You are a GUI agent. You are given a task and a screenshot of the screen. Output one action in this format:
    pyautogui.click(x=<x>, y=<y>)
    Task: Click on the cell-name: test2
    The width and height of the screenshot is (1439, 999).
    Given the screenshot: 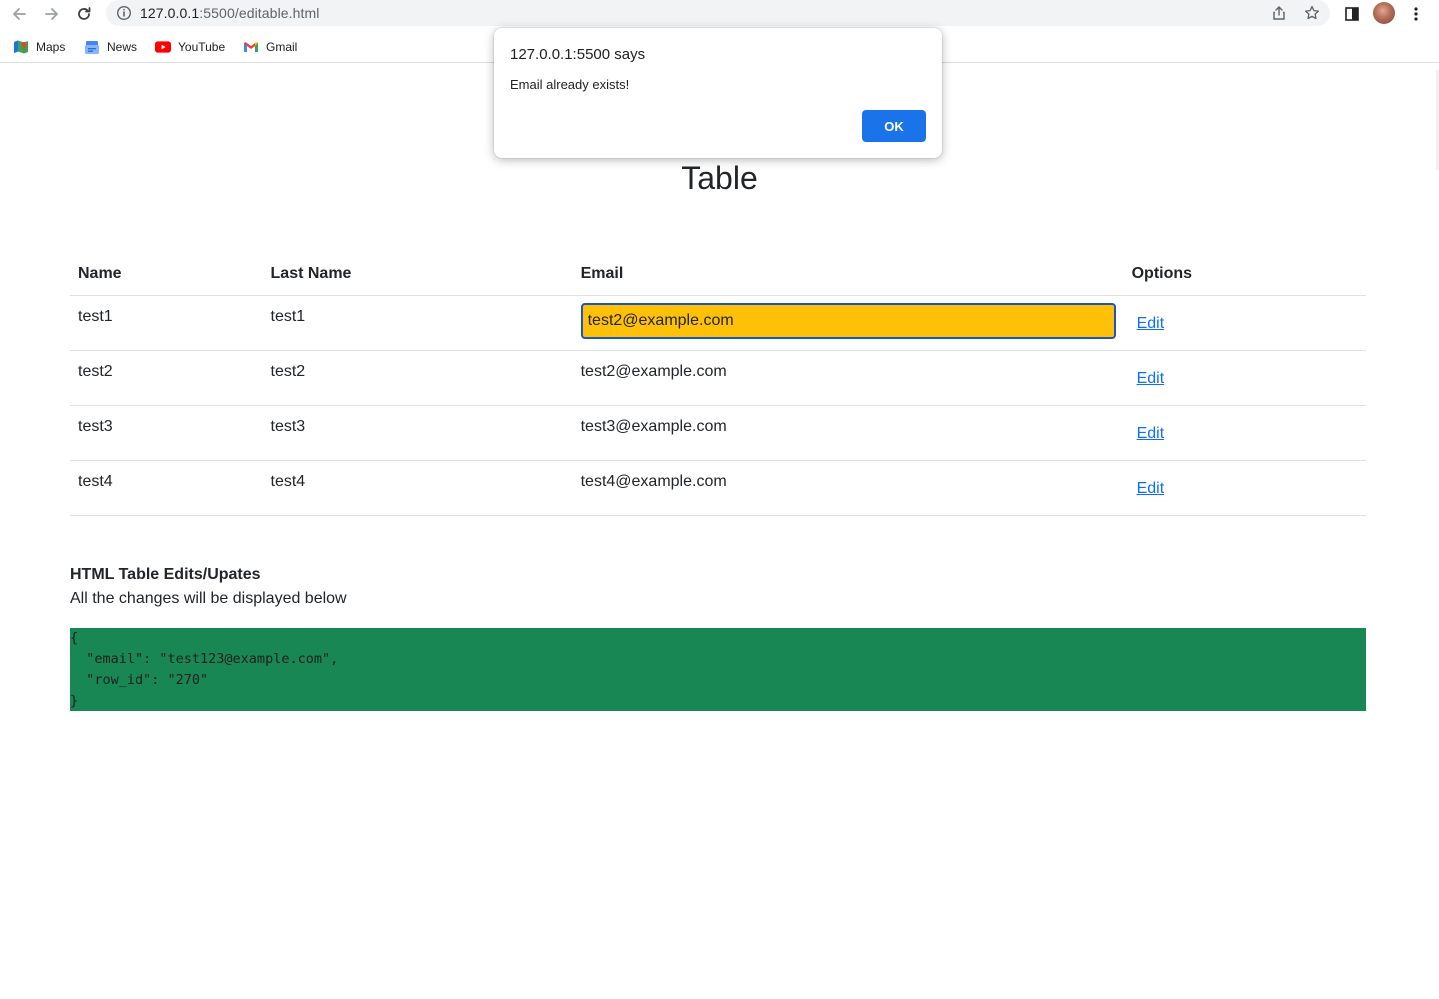 What is the action you would take?
    pyautogui.click(x=166, y=378)
    